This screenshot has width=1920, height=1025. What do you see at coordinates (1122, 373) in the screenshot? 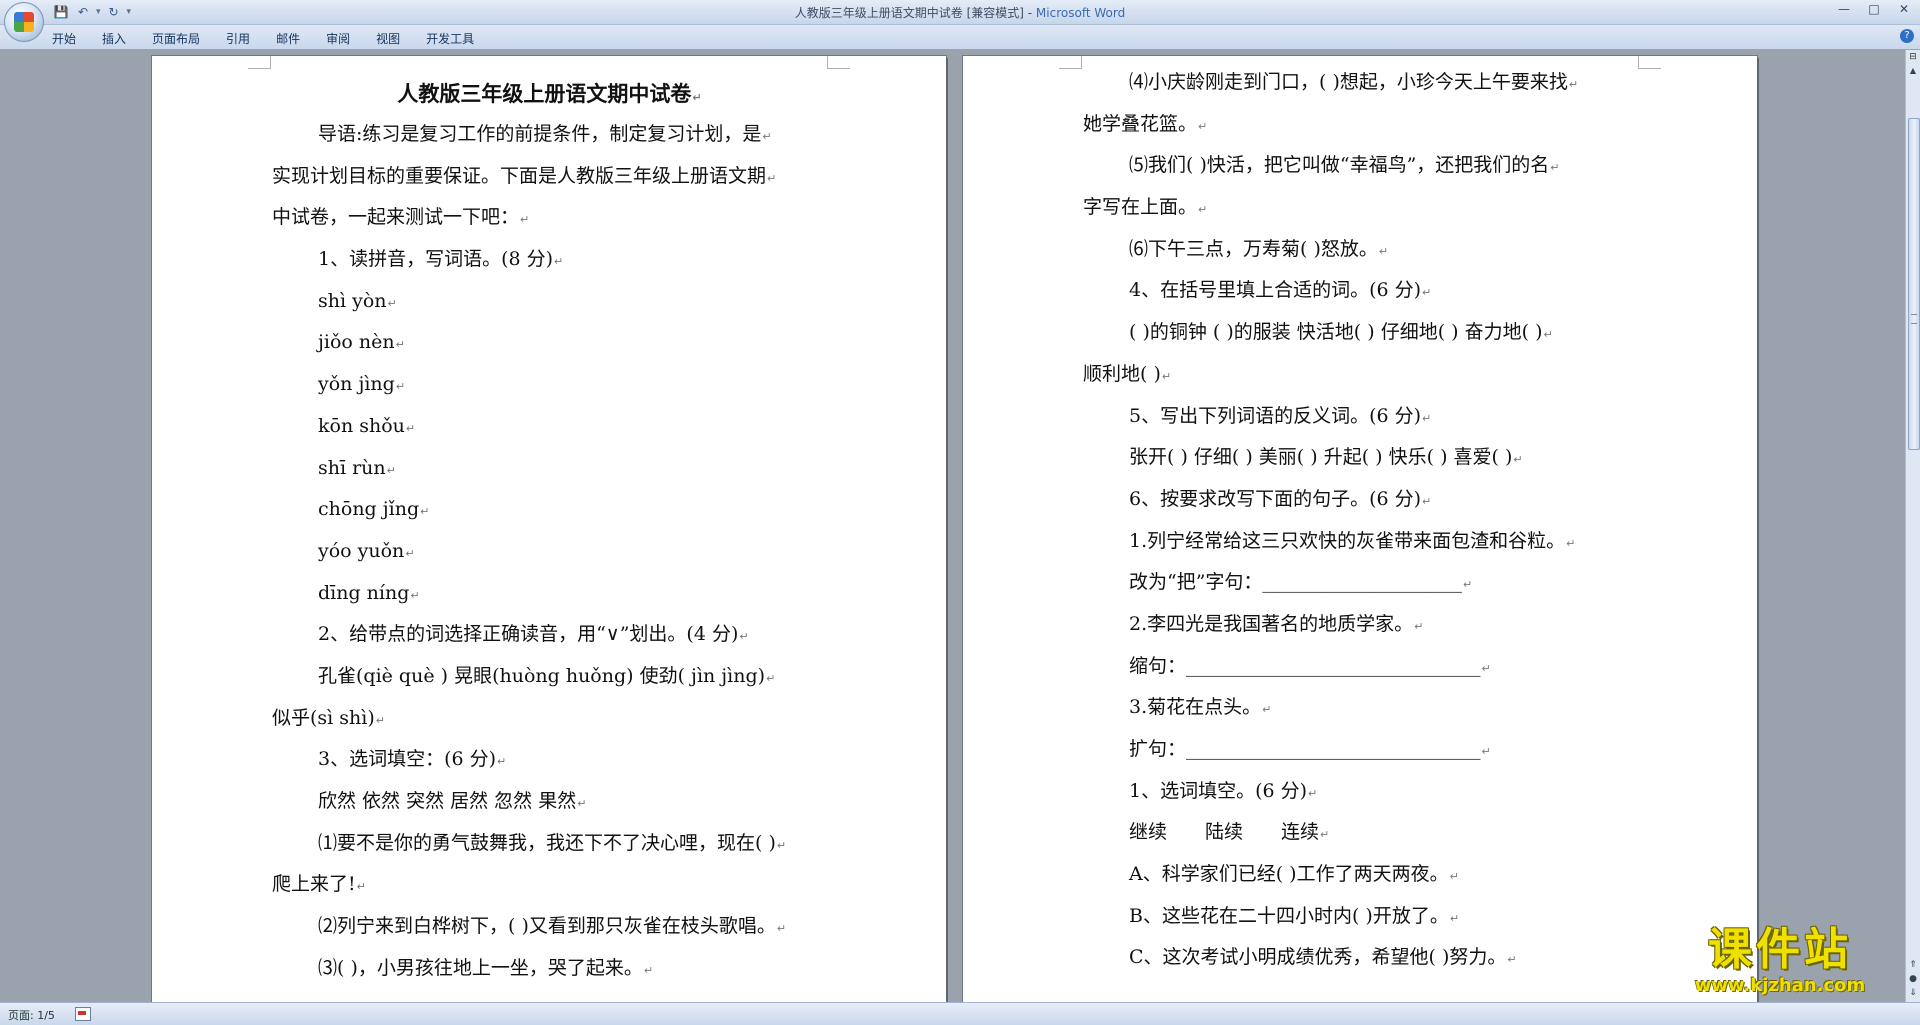
I see `line-text: 顺利地( )` at bounding box center [1122, 373].